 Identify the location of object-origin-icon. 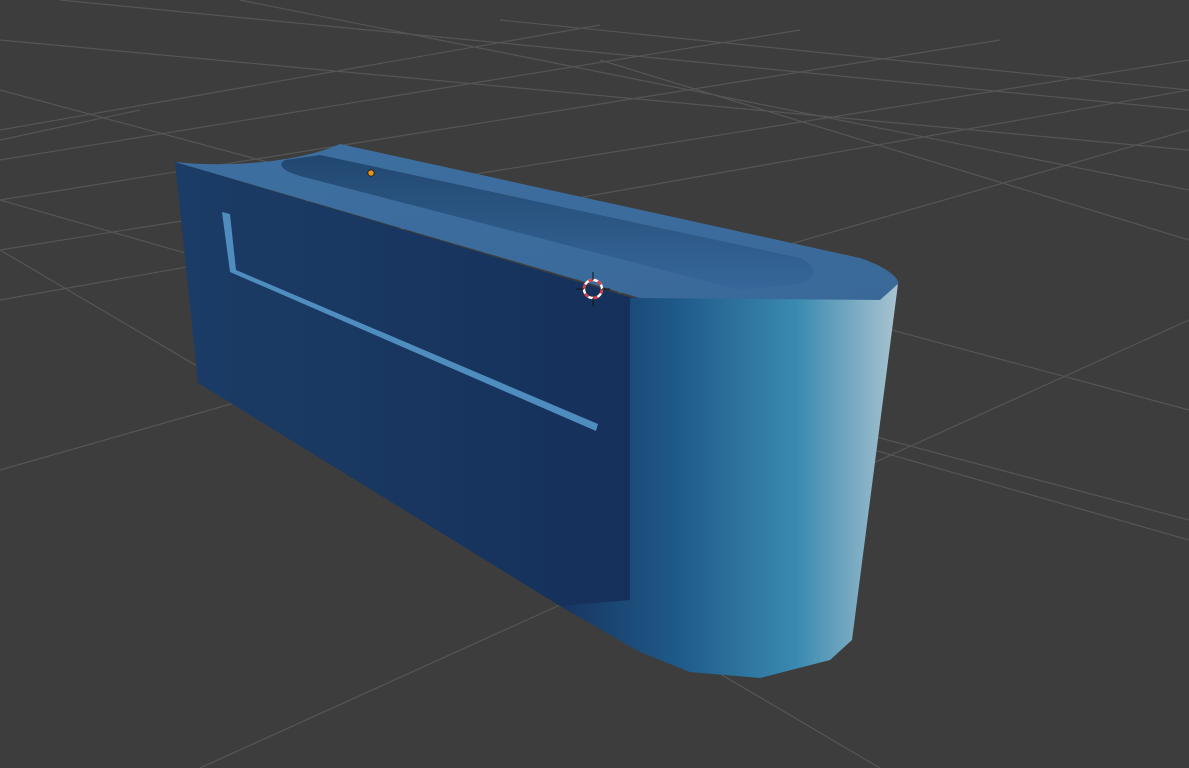
(371, 173).